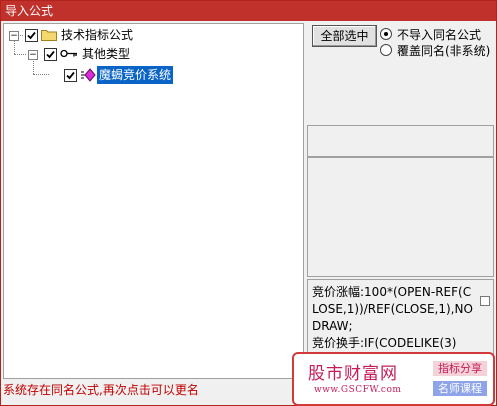  Describe the element at coordinates (353, 374) in the screenshot. I see `watermark-title: 股市财富网` at that location.